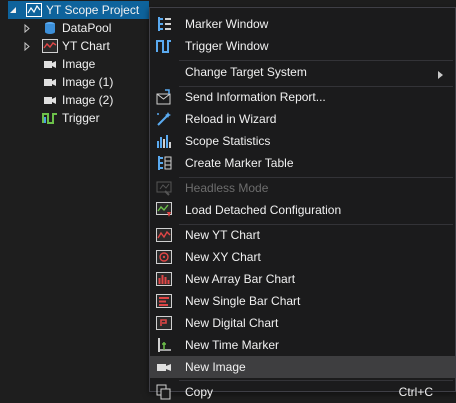 The width and height of the screenshot is (456, 403). I want to click on trigger-icon, so click(50, 118).